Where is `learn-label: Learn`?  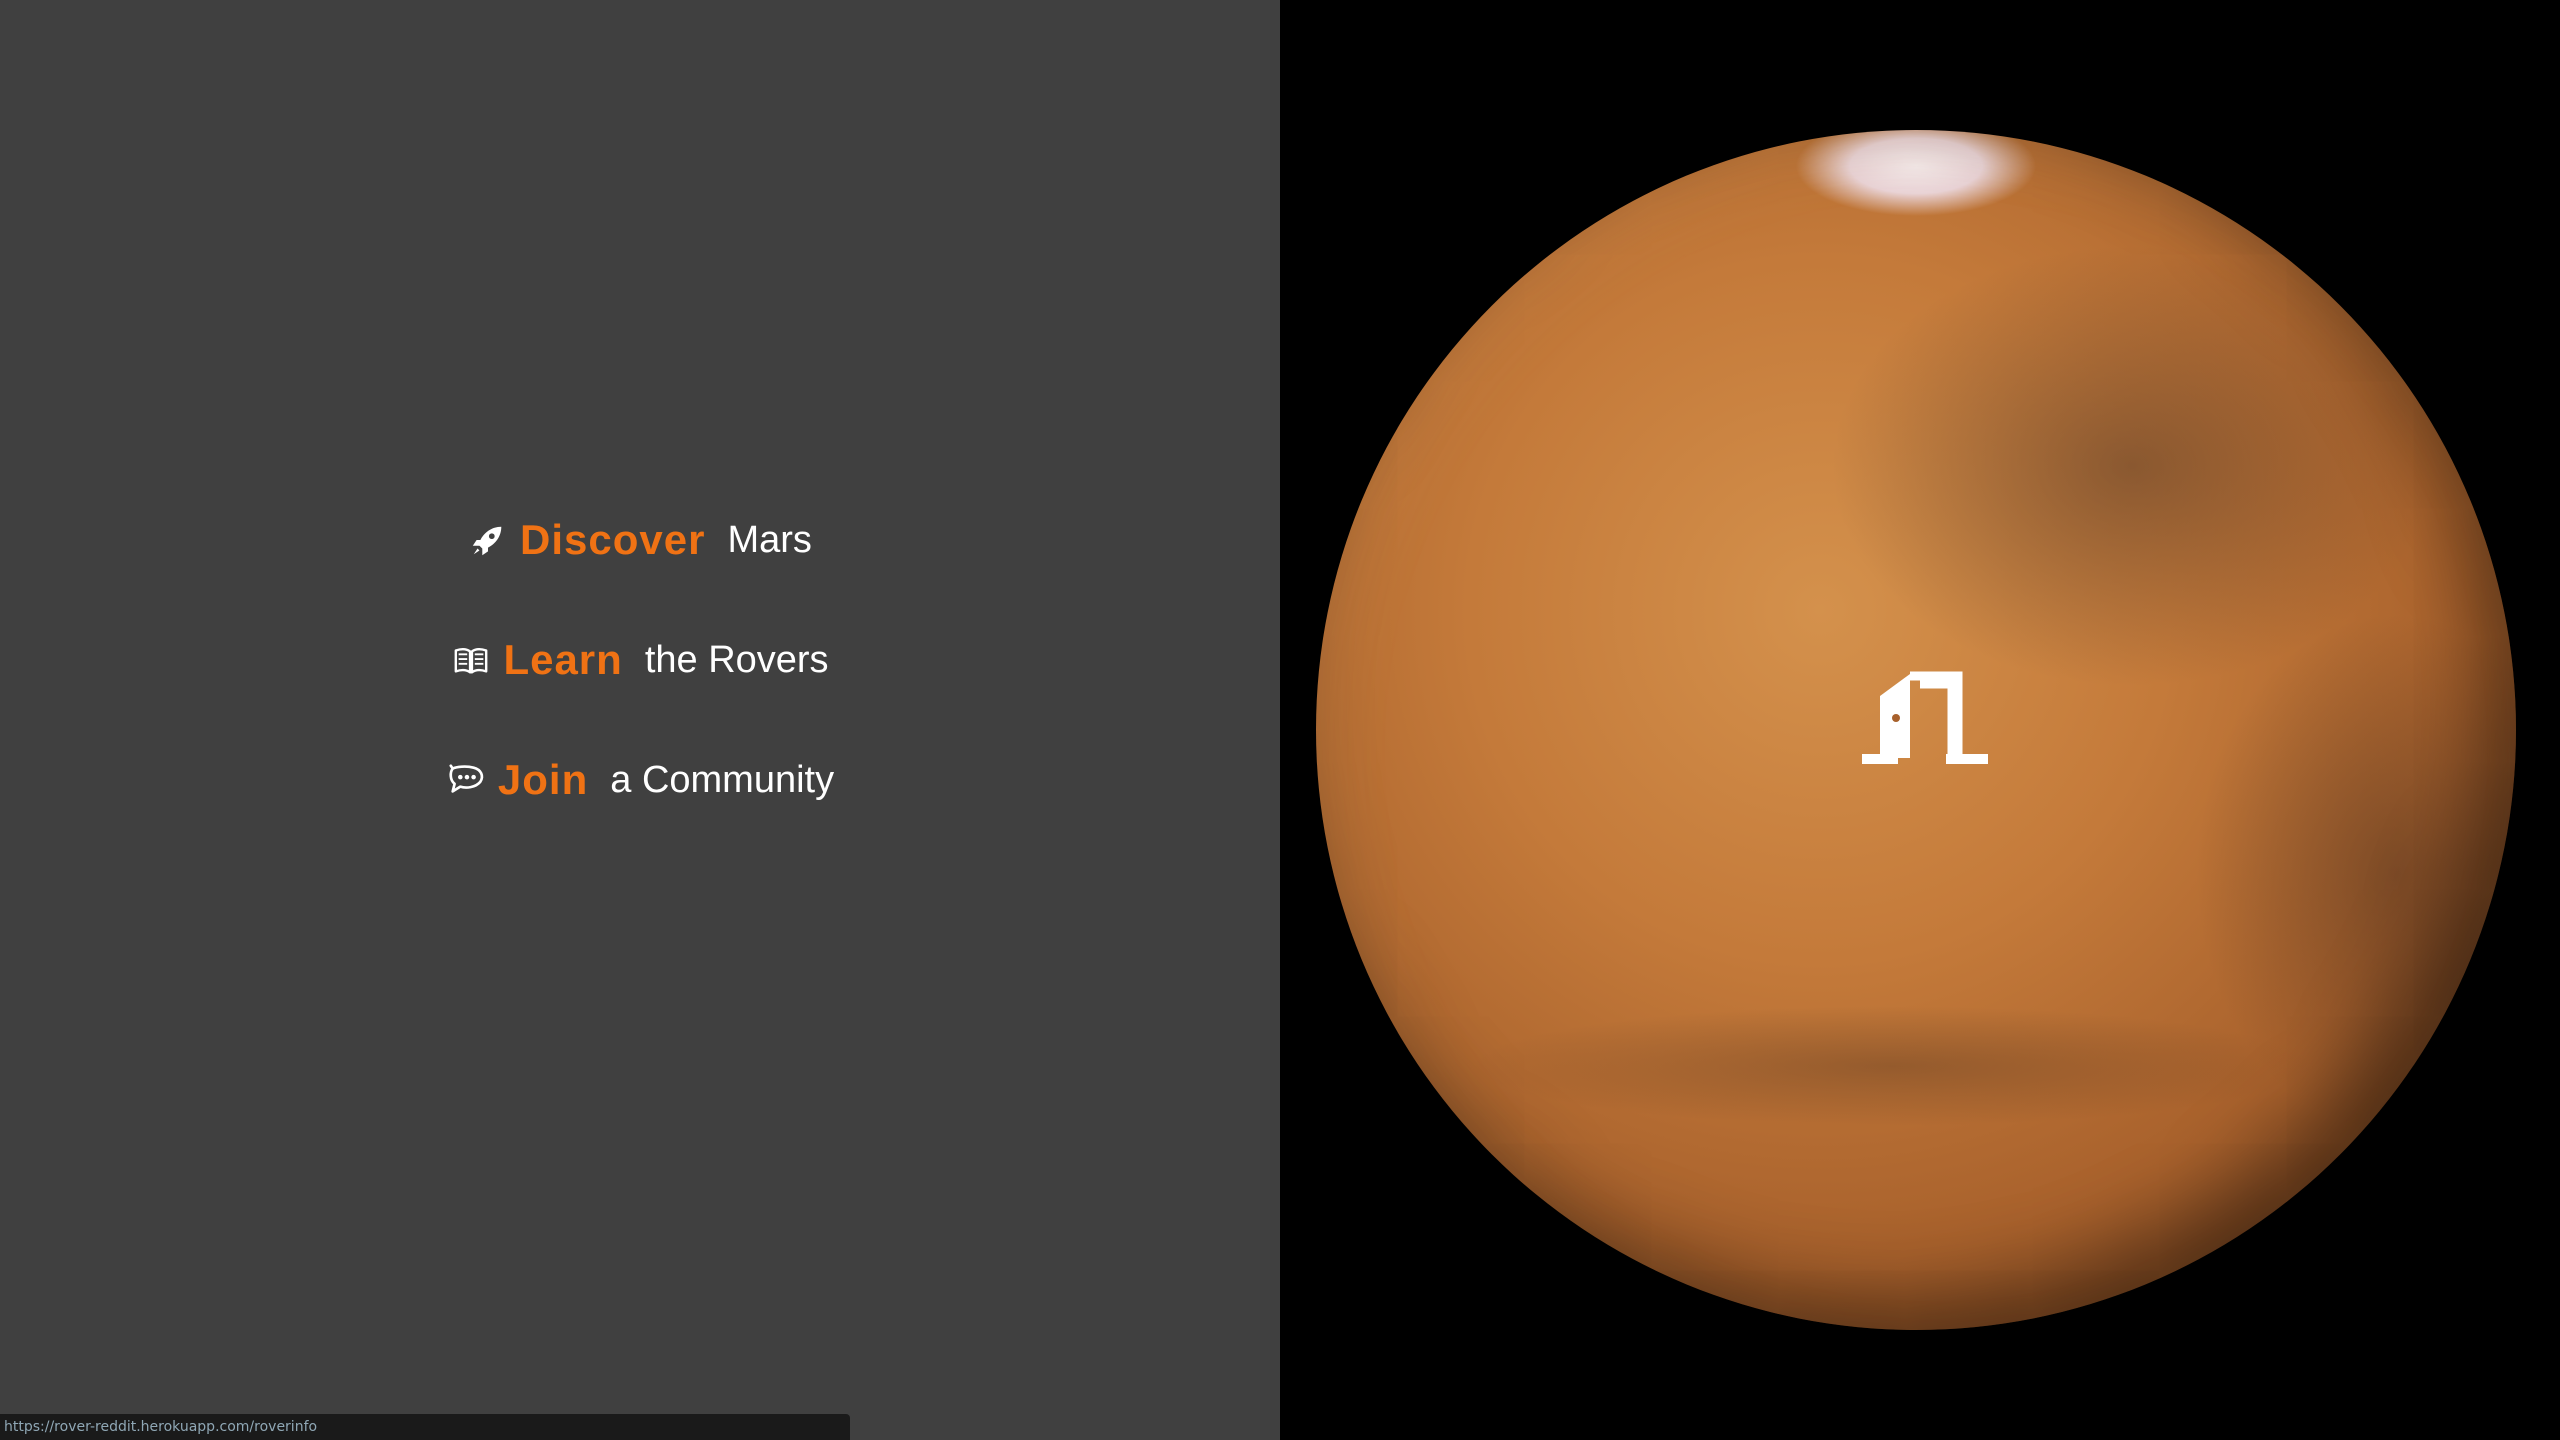 learn-label: Learn is located at coordinates (563, 659).